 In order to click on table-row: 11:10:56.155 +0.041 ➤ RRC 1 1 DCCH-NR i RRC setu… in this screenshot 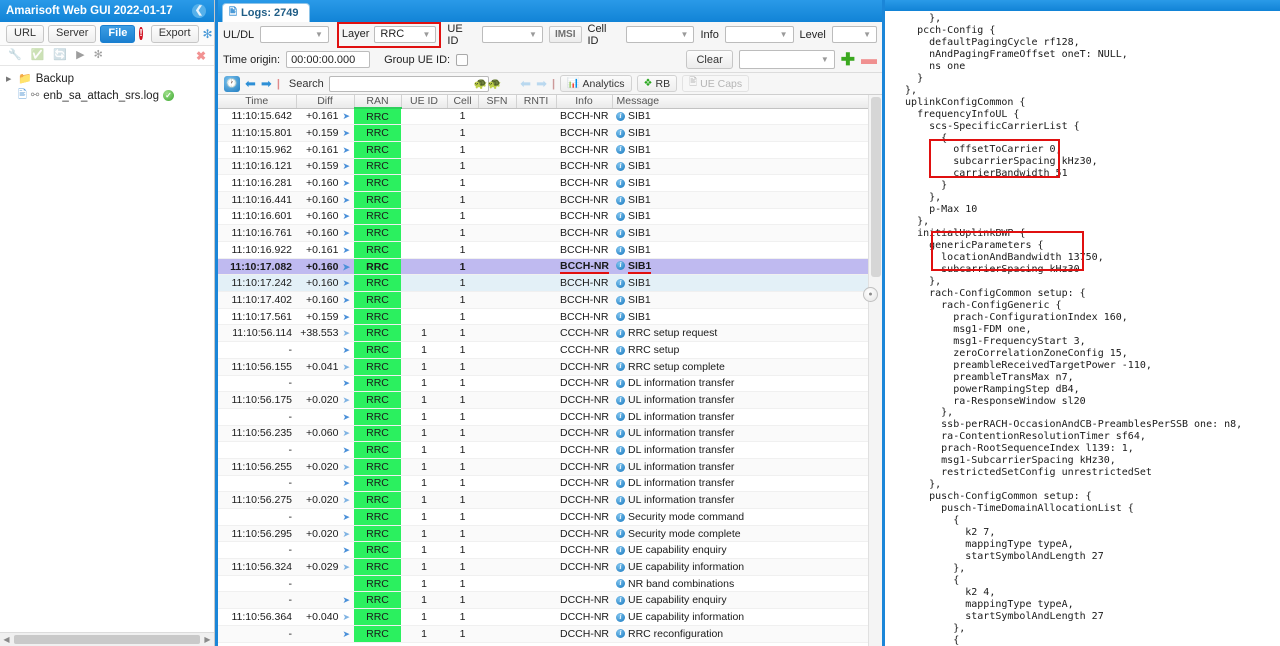, I will do `click(543, 367)`.